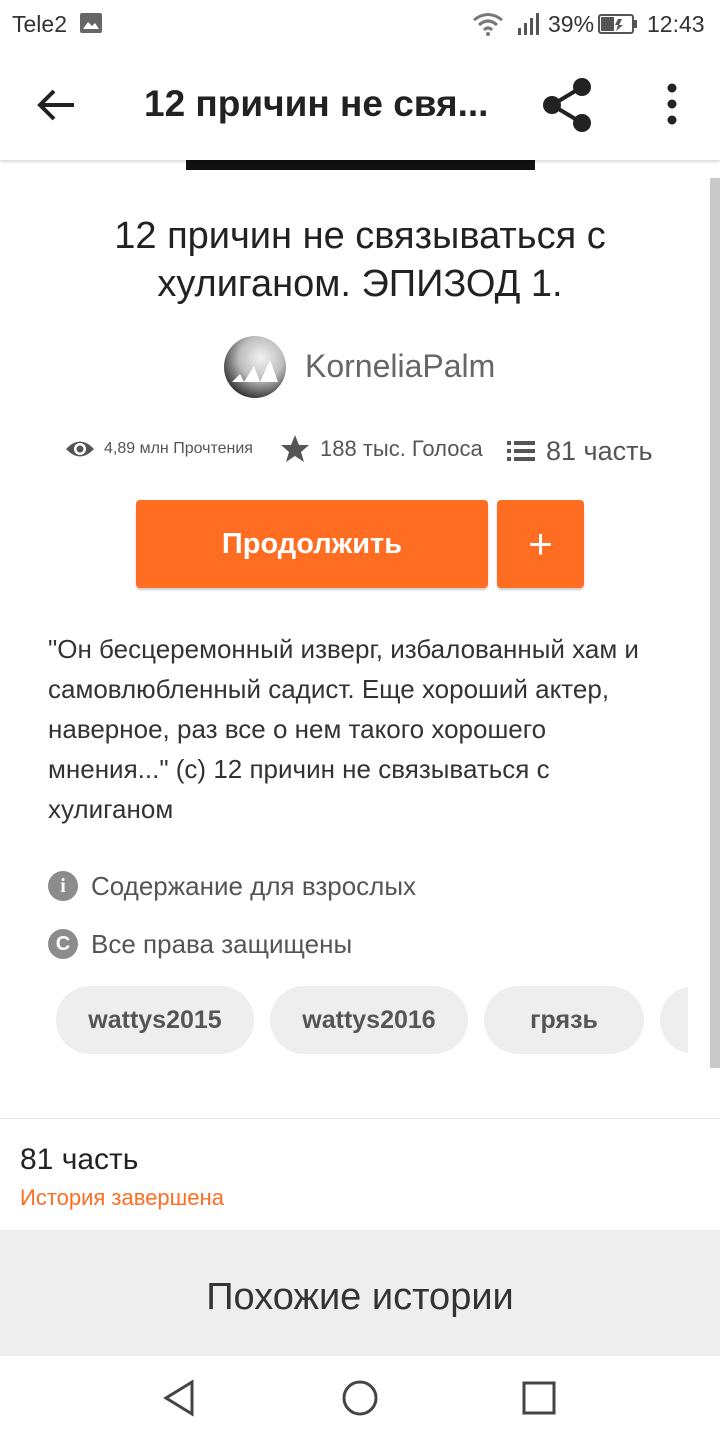 The width and height of the screenshot is (720, 1440). I want to click on tag-chip-partial, so click(674, 1020).